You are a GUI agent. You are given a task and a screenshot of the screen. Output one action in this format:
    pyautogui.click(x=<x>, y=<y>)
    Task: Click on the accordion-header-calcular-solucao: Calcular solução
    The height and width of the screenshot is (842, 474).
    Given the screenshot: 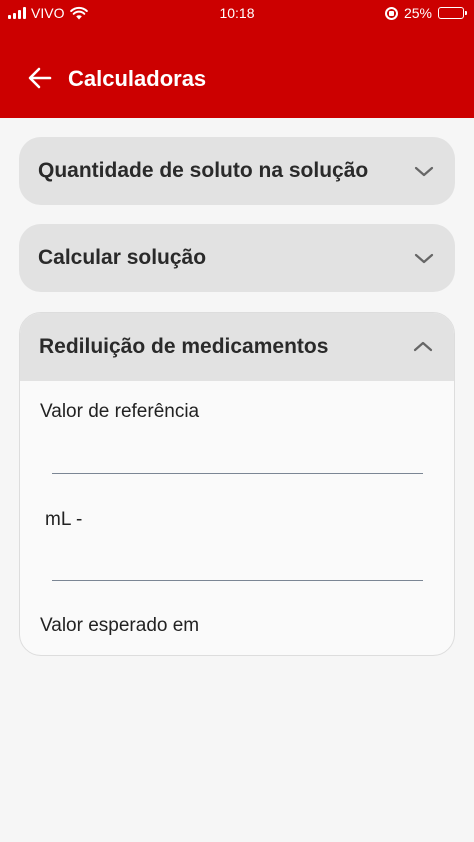 What is the action you would take?
    pyautogui.click(x=237, y=258)
    